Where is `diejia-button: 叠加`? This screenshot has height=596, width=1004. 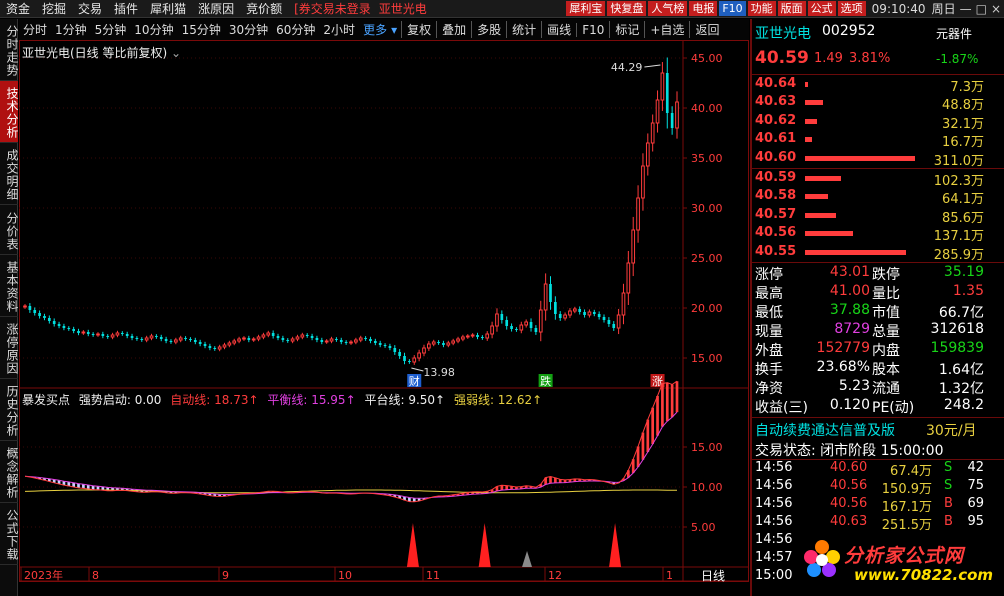 diejia-button: 叠加 is located at coordinates (453, 29).